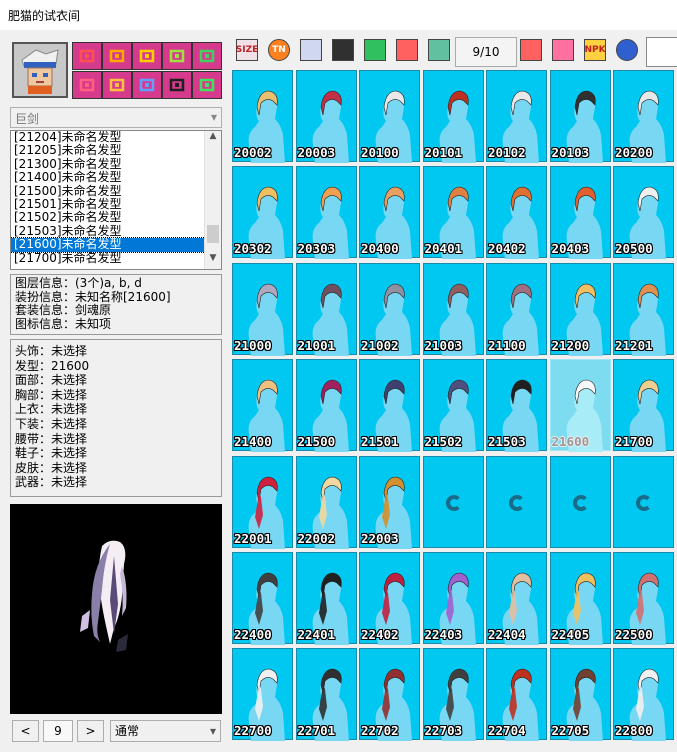 The width and height of the screenshot is (677, 752). I want to click on tn-icon: TN, so click(279, 50).